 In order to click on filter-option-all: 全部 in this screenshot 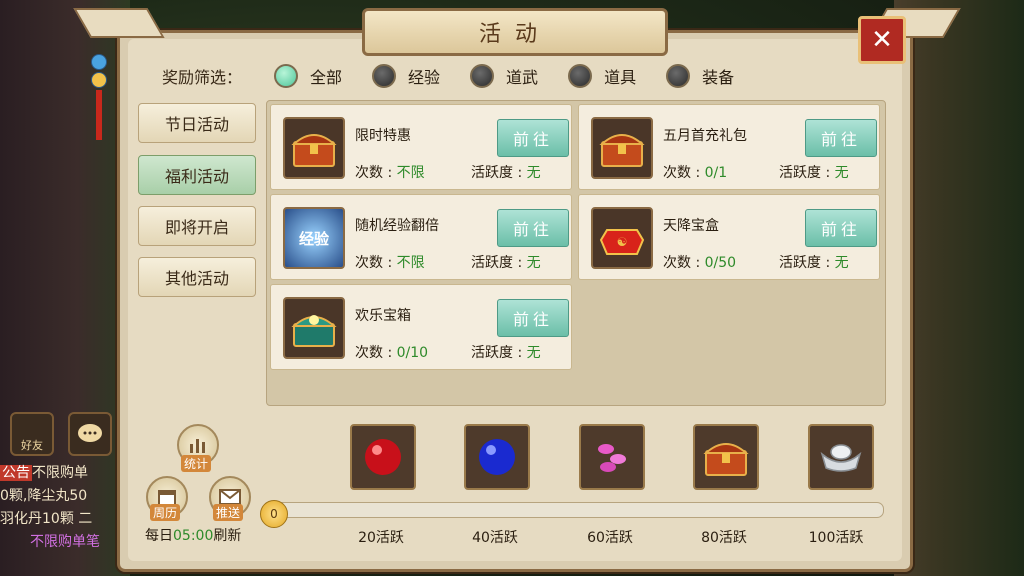, I will do `click(308, 76)`.